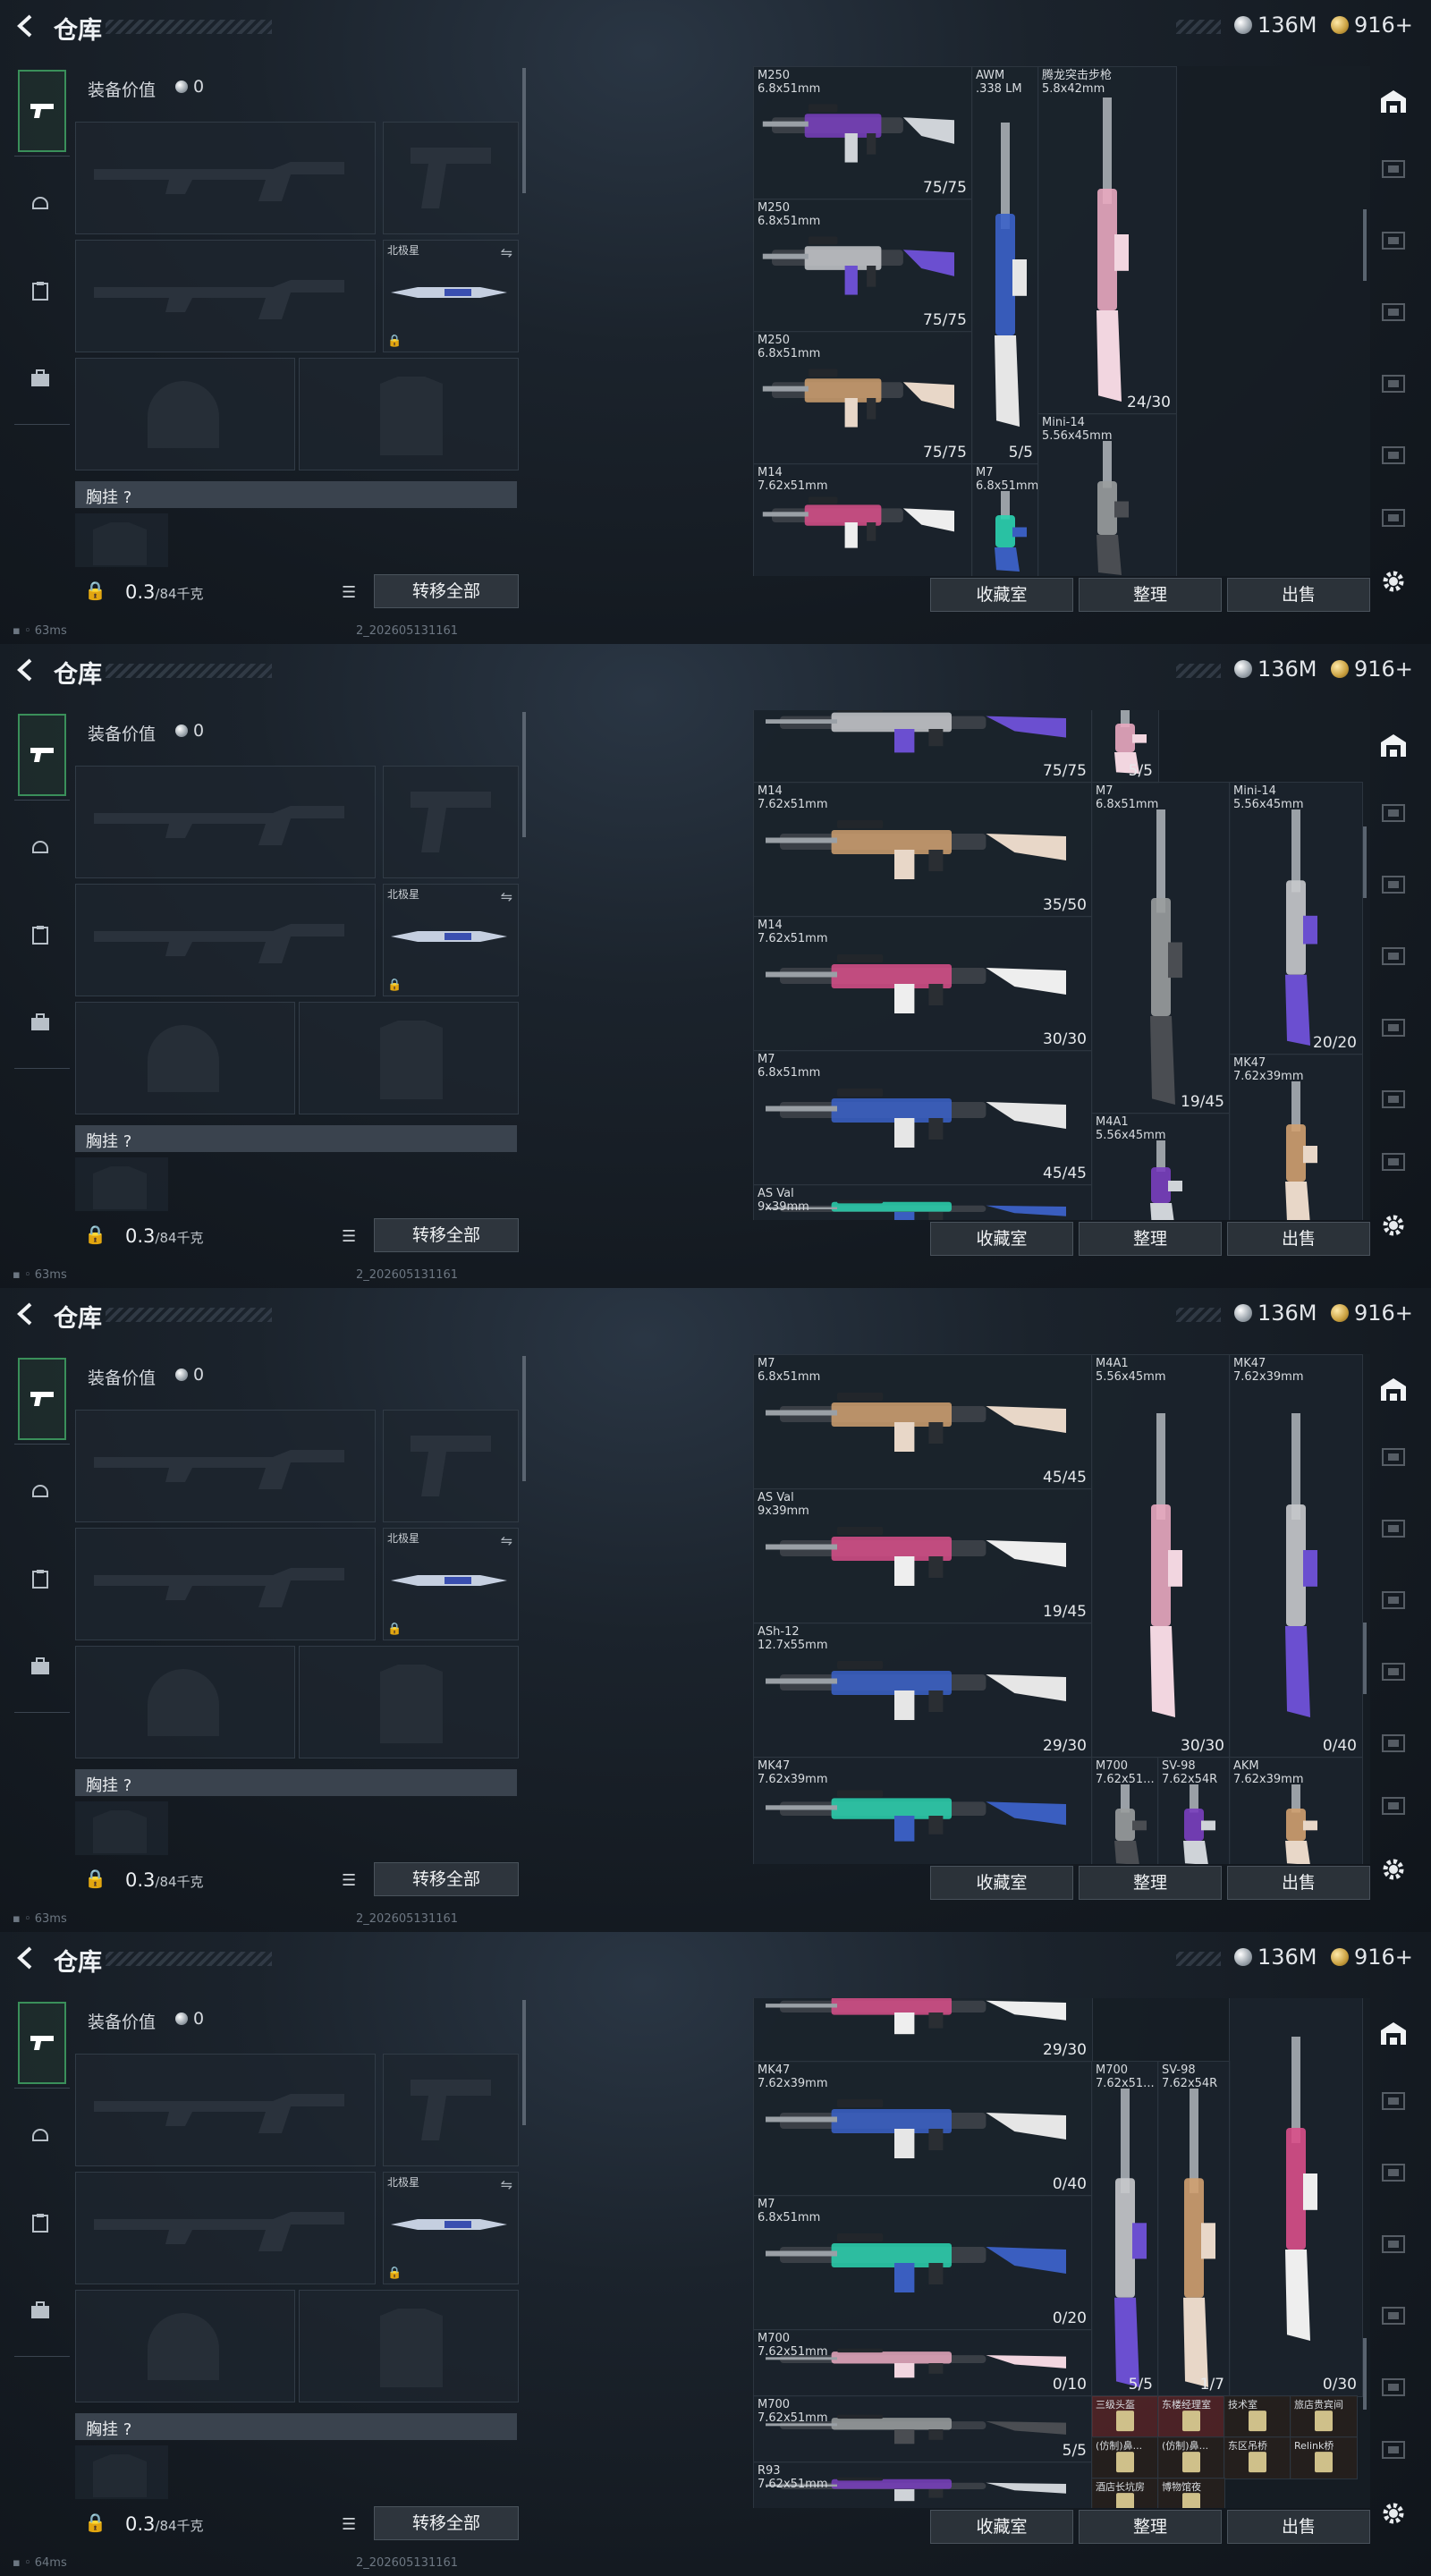  I want to click on weapon-item: M14 7.62x51mm, so click(863, 519).